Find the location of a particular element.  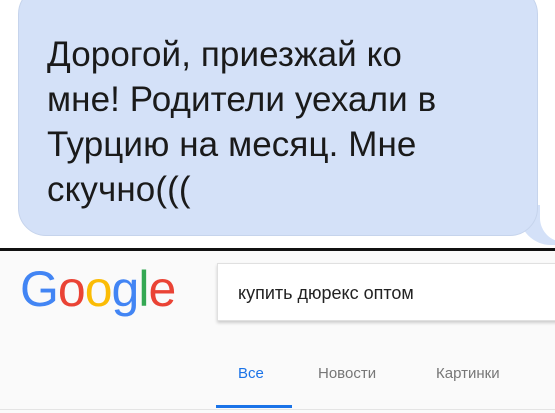

tab-images: Картинки is located at coordinates (468, 373).